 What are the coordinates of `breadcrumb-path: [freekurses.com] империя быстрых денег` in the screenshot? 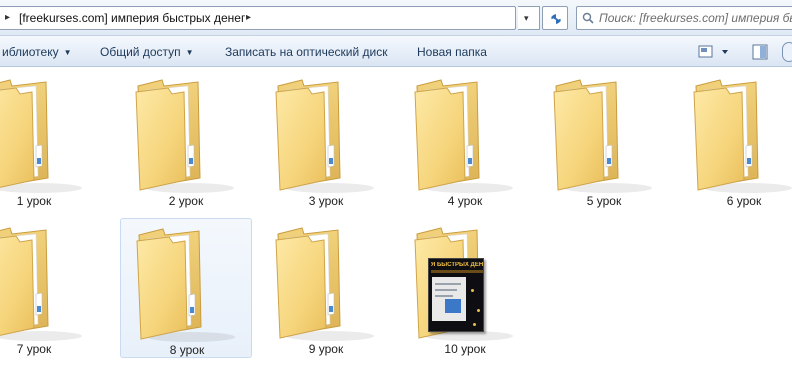 It's located at (132, 18).